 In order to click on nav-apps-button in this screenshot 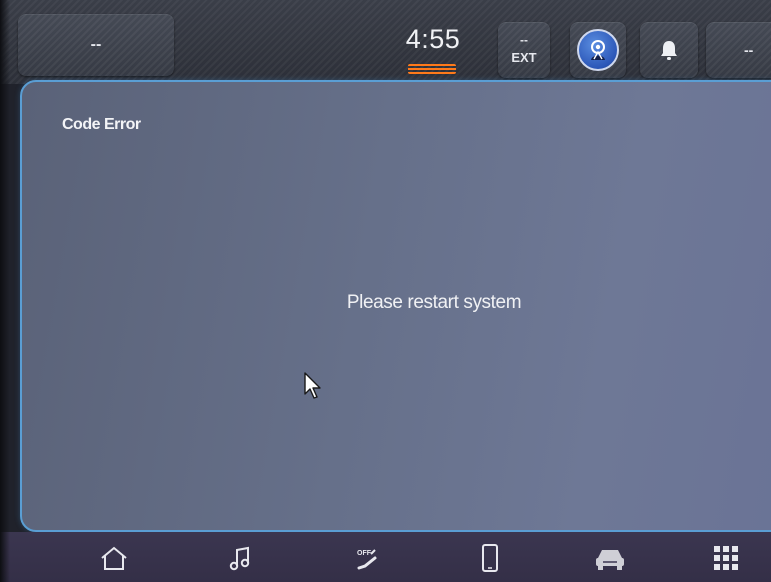, I will do `click(726, 558)`.